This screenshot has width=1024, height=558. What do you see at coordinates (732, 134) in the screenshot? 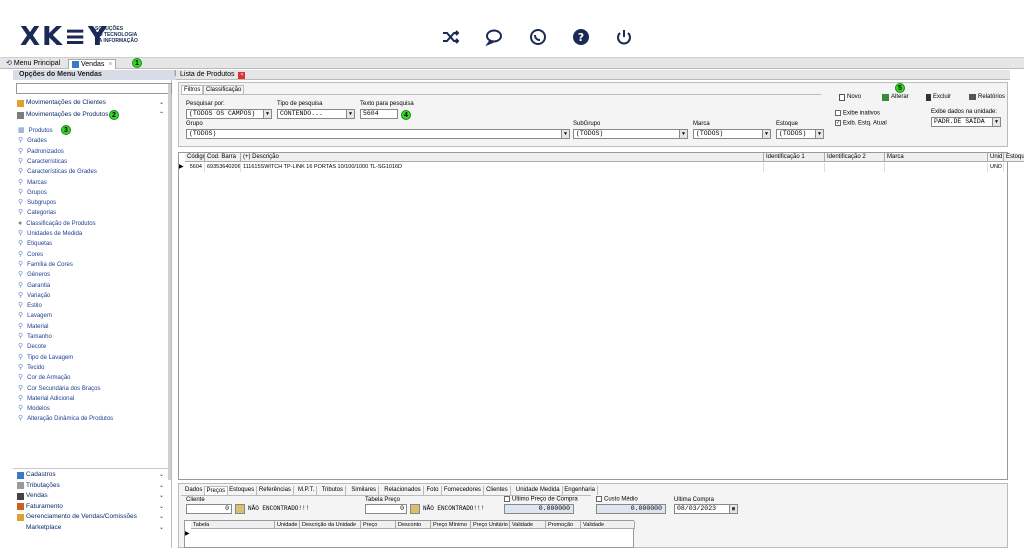
I see `marca-select: (TODOS) ▼` at bounding box center [732, 134].